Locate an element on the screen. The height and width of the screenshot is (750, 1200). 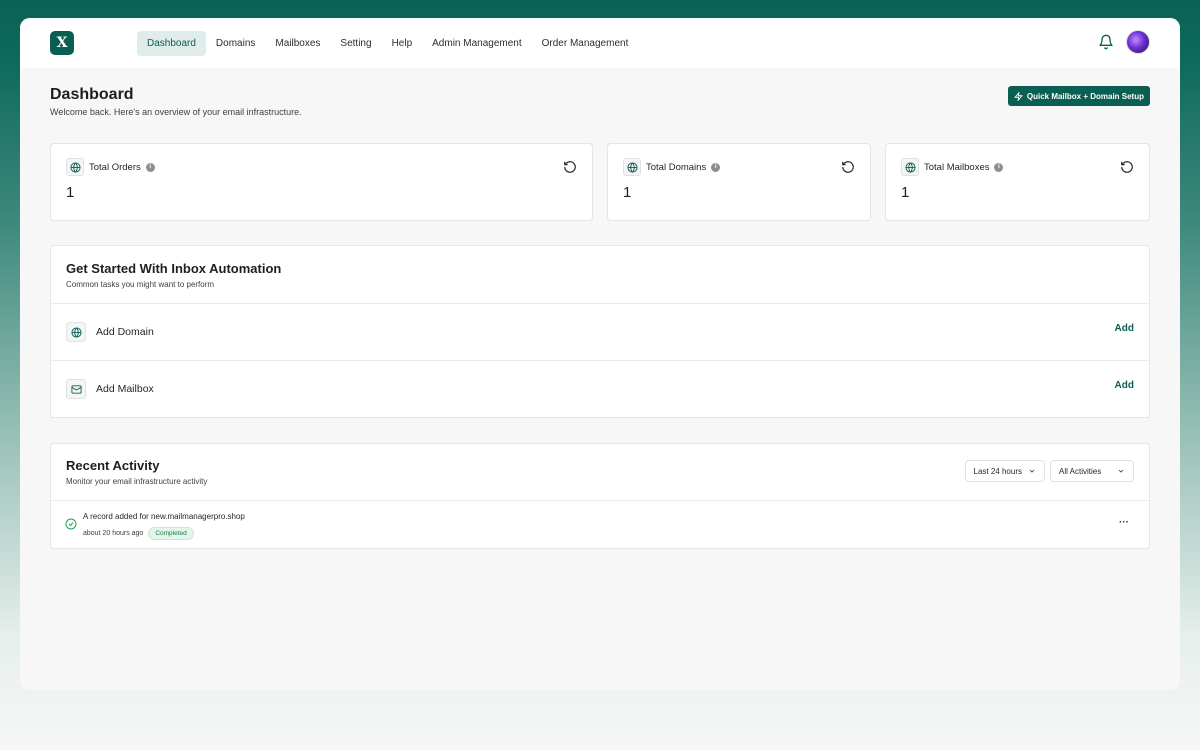
stat-label: Total Mailboxes is located at coordinates (957, 167).